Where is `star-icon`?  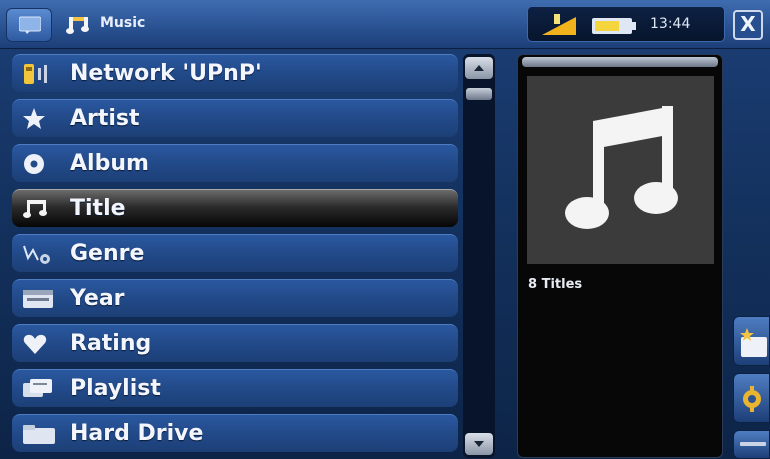
star-icon is located at coordinates (34, 118).